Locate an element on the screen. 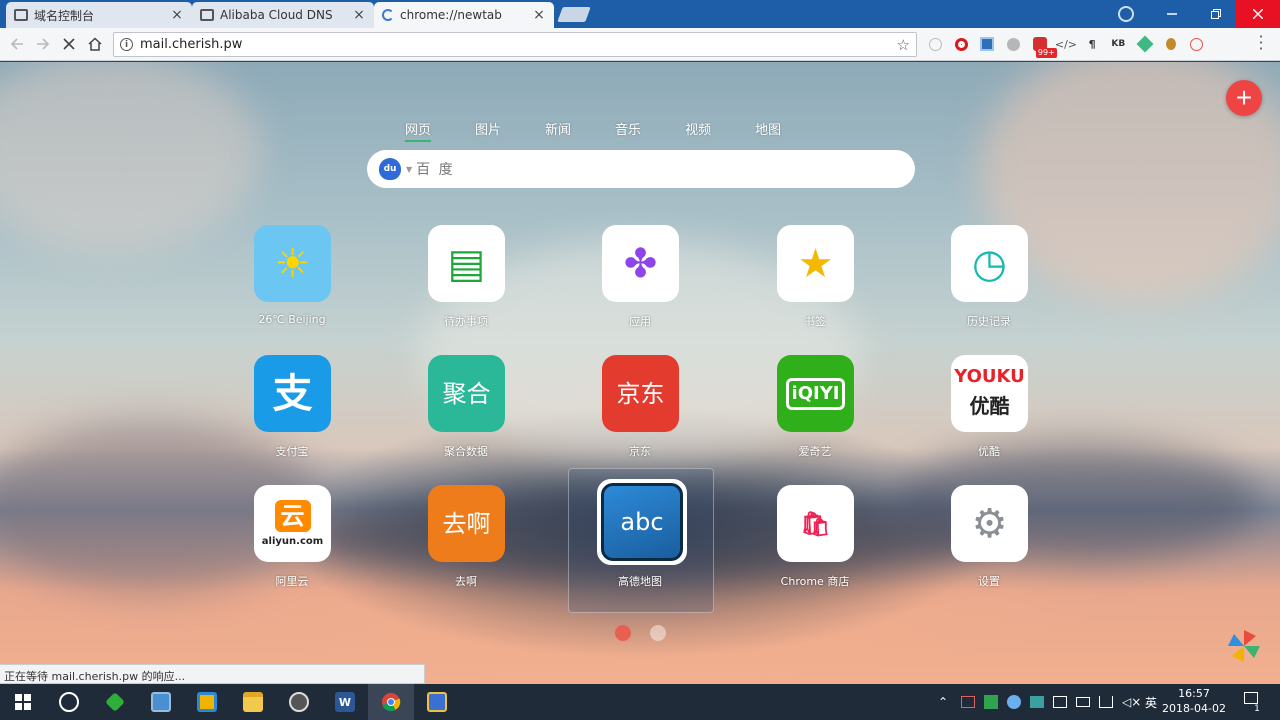 This screenshot has height=720, width=1280. extension-tampermonkey-icon is located at coordinates (1171, 44).